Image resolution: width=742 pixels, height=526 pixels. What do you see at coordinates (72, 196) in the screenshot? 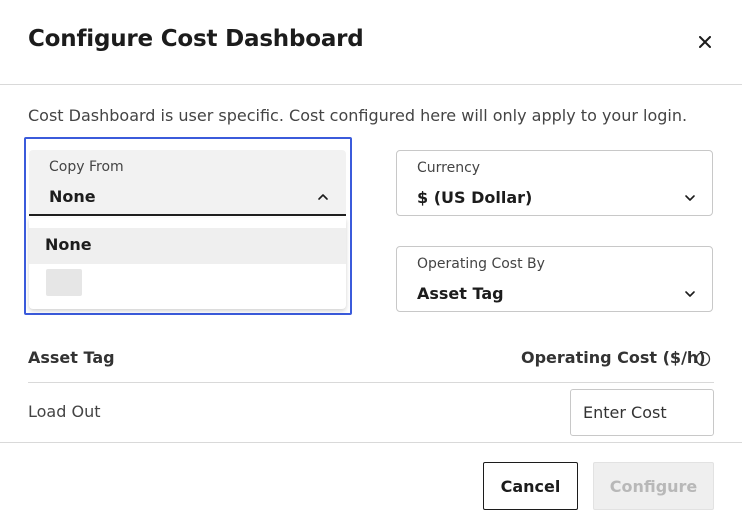
I see `copy-from-value: None` at bounding box center [72, 196].